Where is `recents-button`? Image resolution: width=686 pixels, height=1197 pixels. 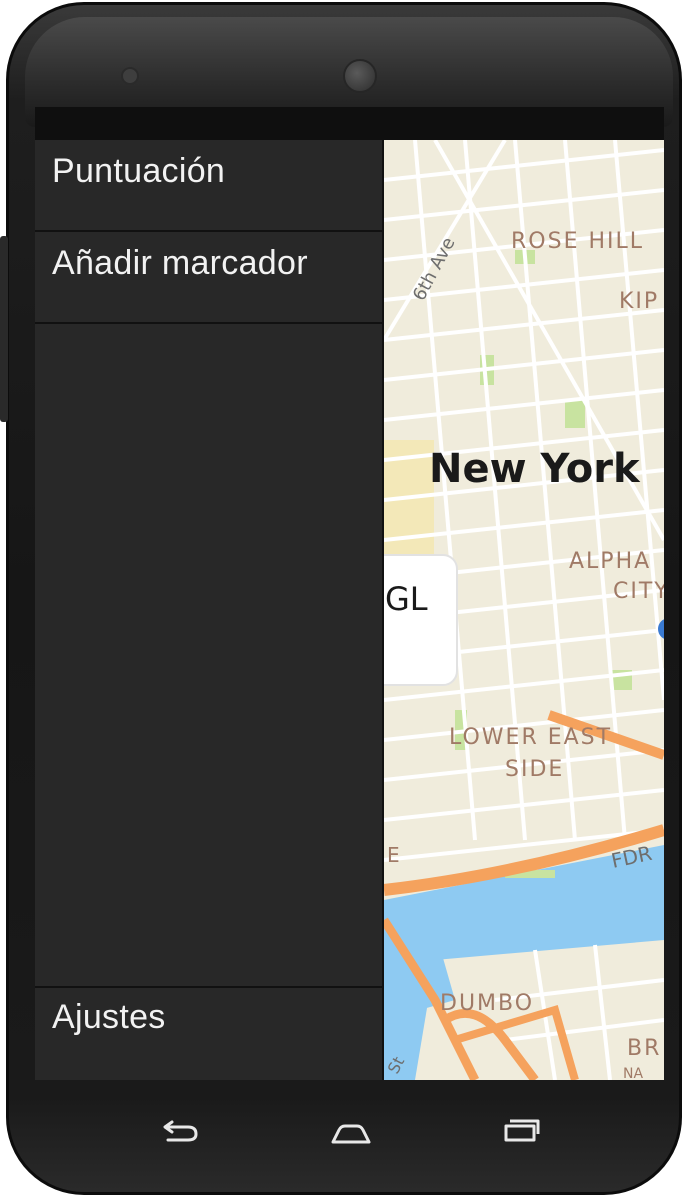 recents-button is located at coordinates (520, 1130).